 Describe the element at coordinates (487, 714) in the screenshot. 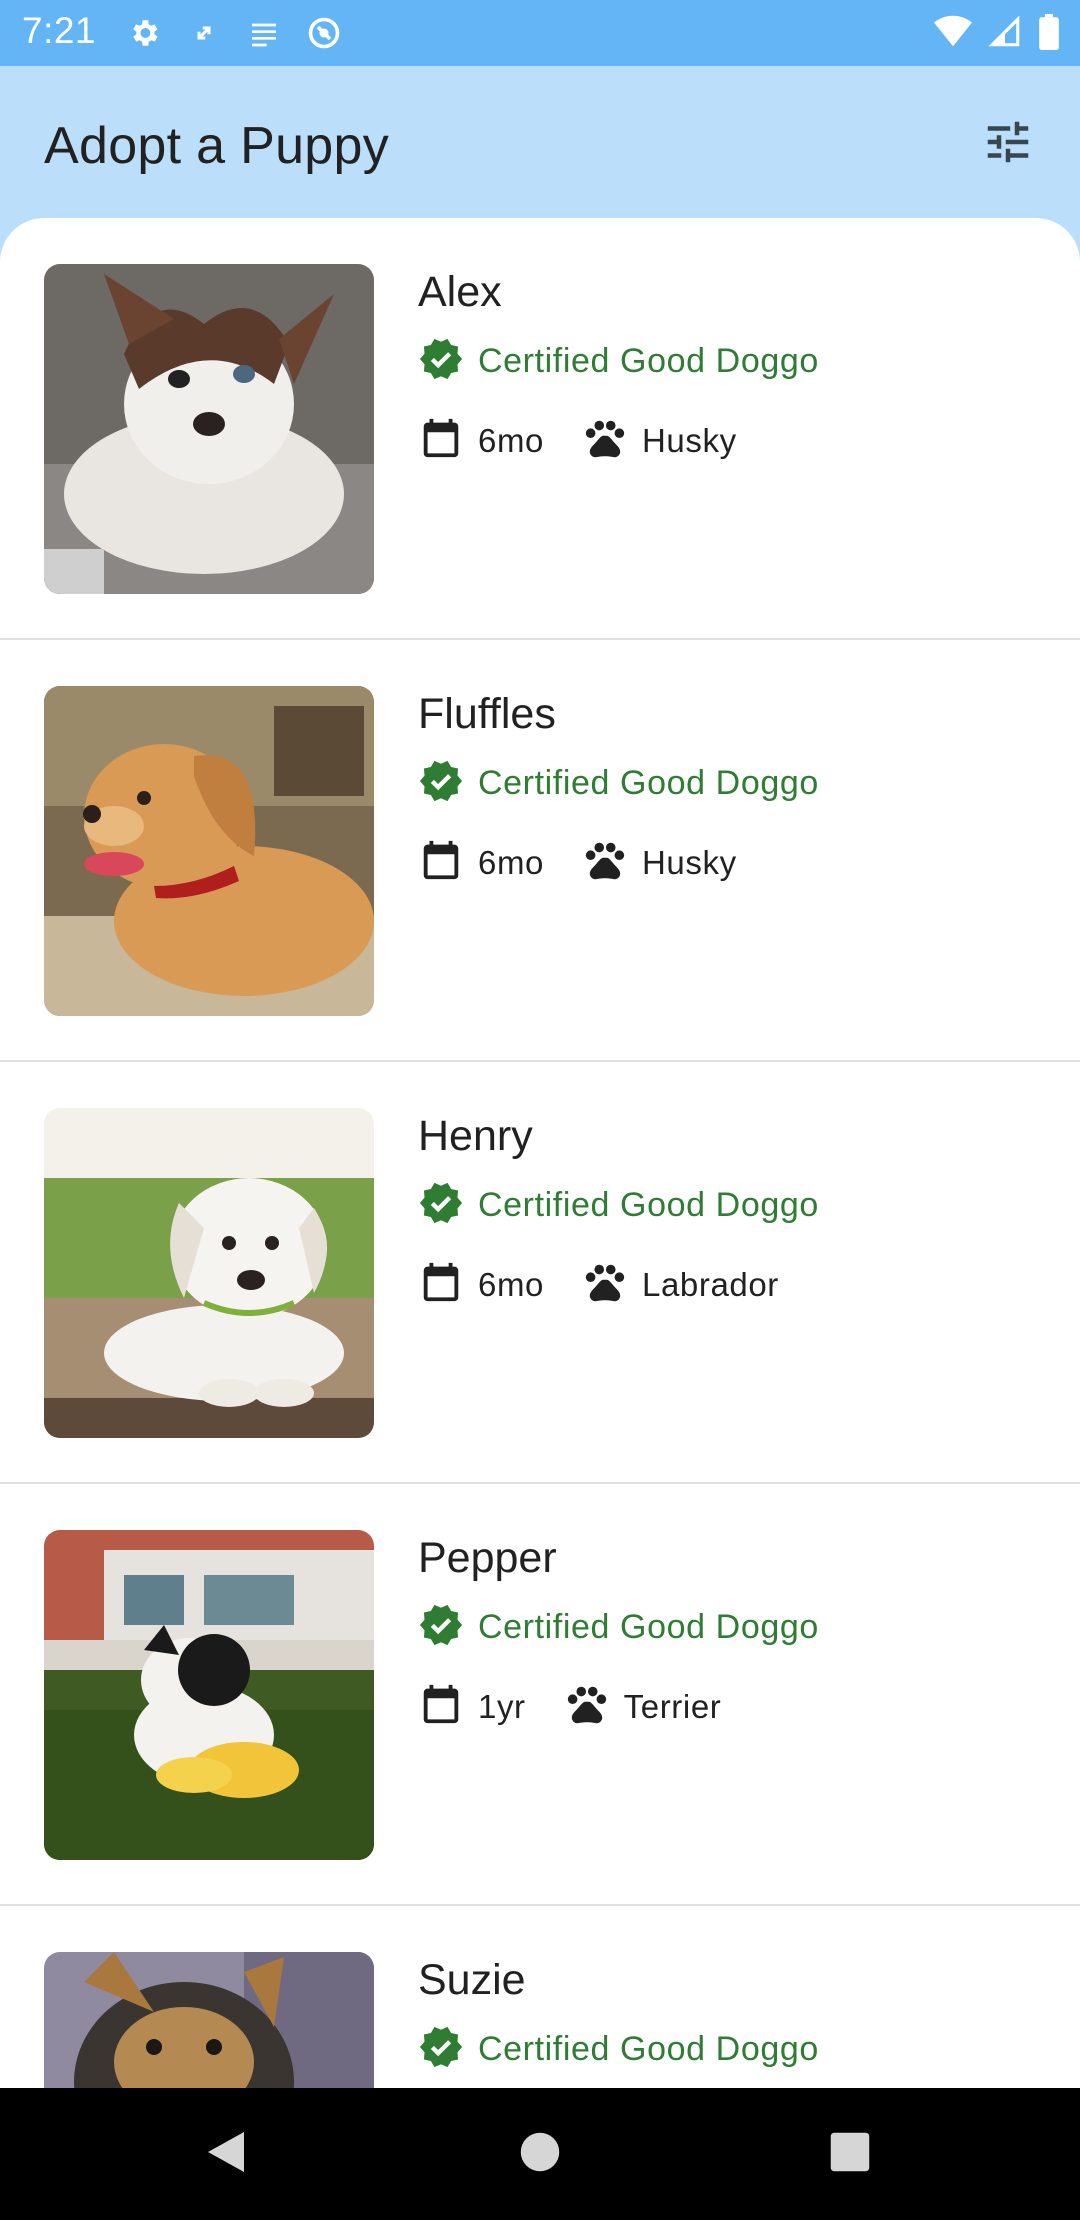

I see `puppy-name: Fluffles` at that location.